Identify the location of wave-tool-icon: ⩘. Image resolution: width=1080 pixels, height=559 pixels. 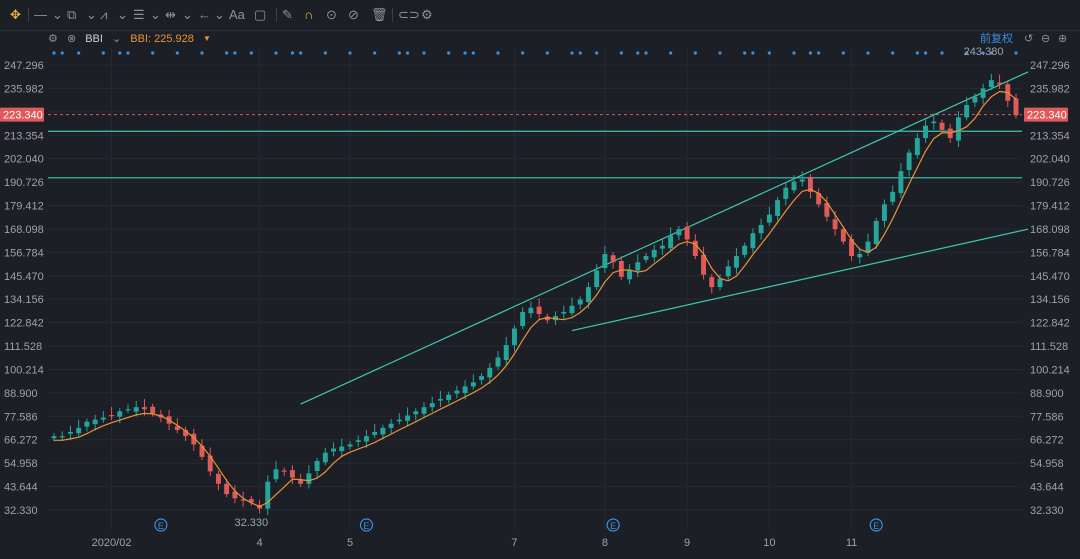
(103, 15).